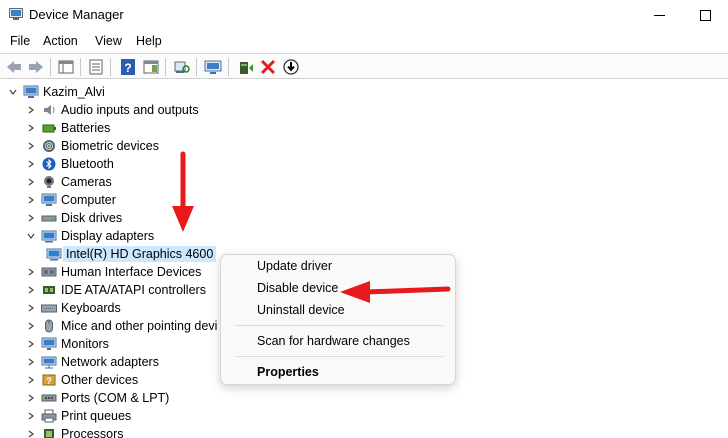 Image resolution: width=728 pixels, height=438 pixels. What do you see at coordinates (36, 67) in the screenshot?
I see `forward-button` at bounding box center [36, 67].